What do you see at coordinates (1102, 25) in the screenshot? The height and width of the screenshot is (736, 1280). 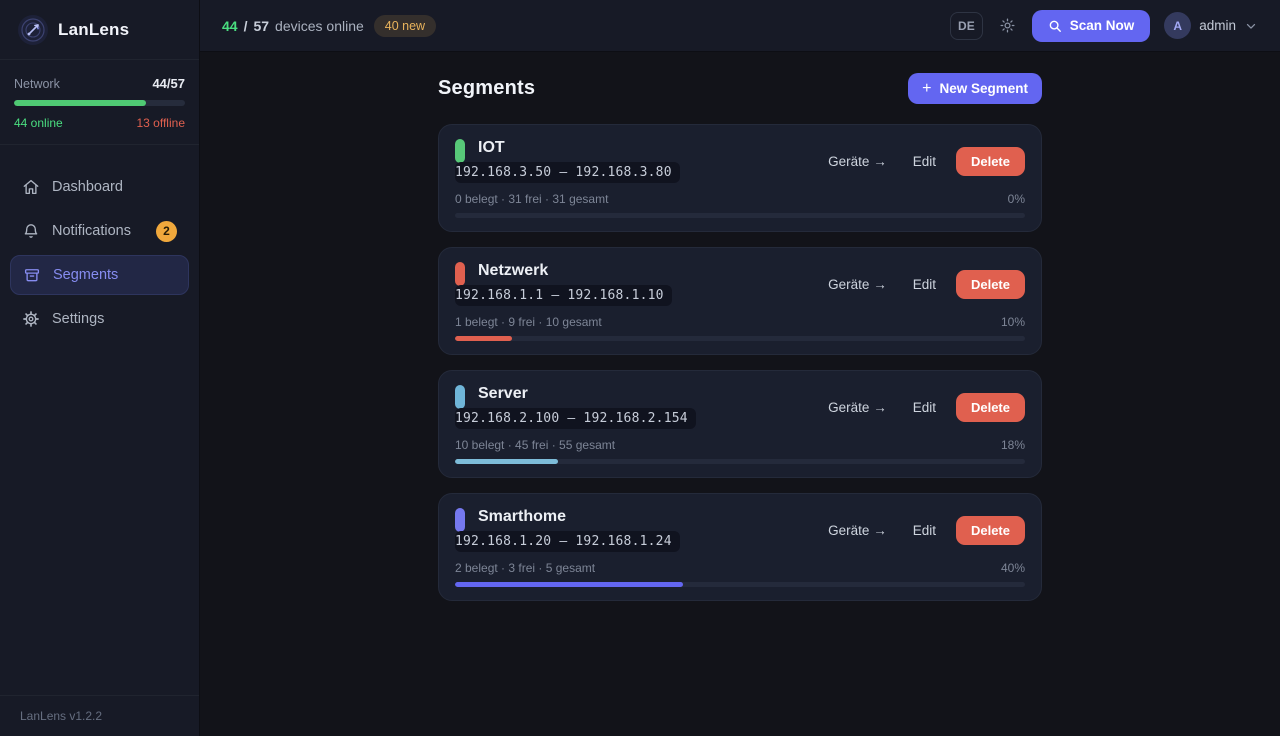 I see `scan-now-label: Scan Now` at bounding box center [1102, 25].